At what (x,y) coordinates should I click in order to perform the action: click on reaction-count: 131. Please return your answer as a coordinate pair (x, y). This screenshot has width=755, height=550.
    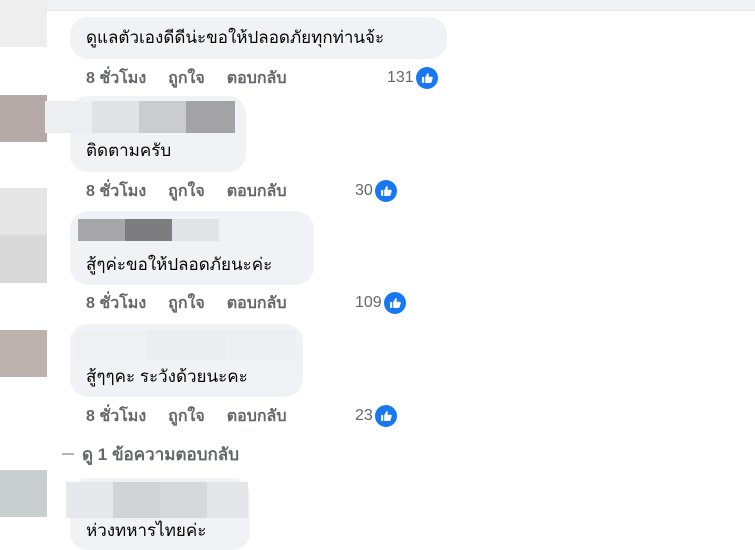
    Looking at the image, I should click on (412, 78).